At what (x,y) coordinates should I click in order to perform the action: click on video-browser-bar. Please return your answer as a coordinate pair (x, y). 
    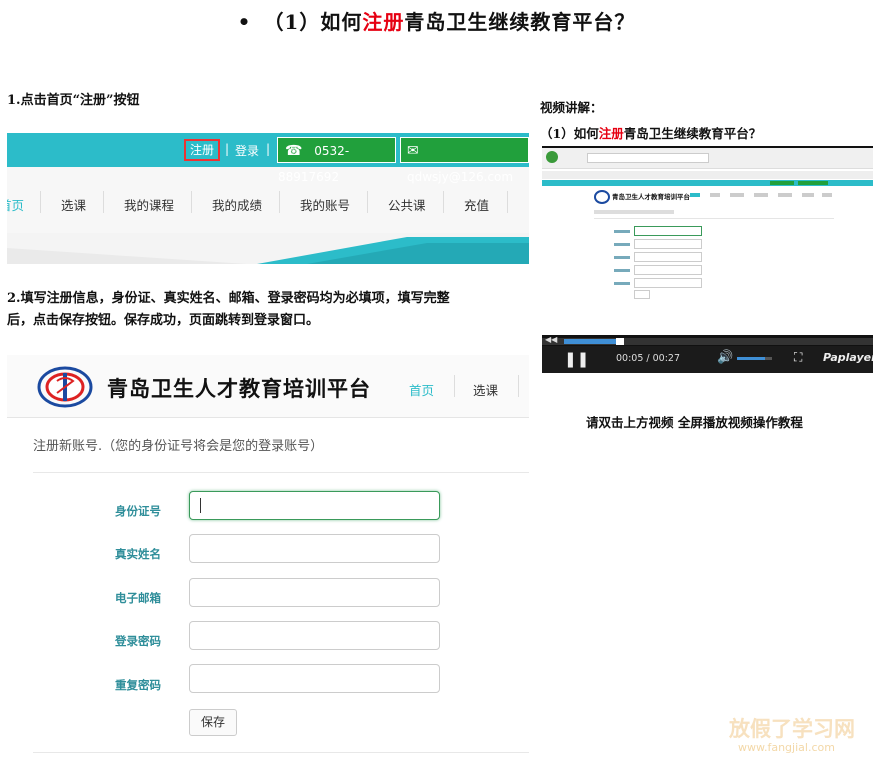
    Looking at the image, I should click on (707, 158).